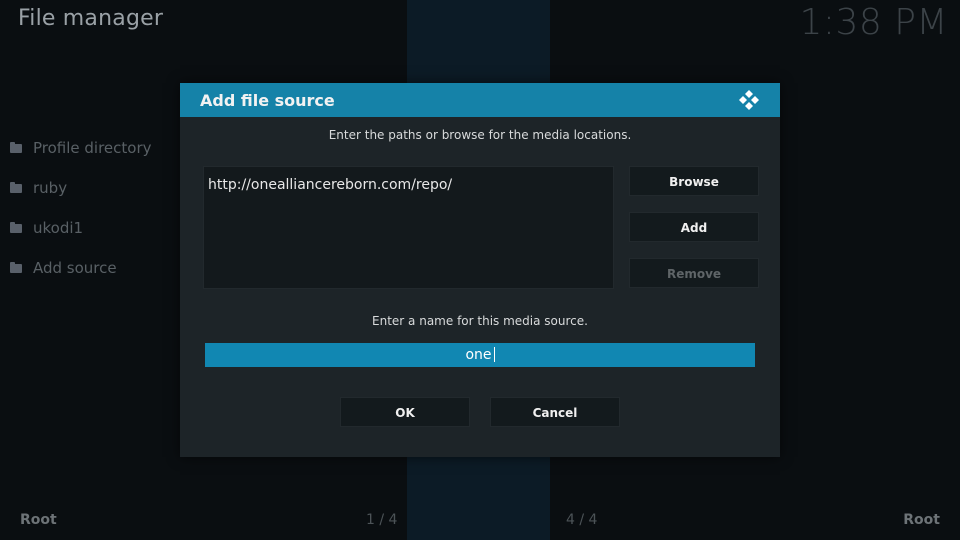  I want to click on browse-button: Browse, so click(694, 181).